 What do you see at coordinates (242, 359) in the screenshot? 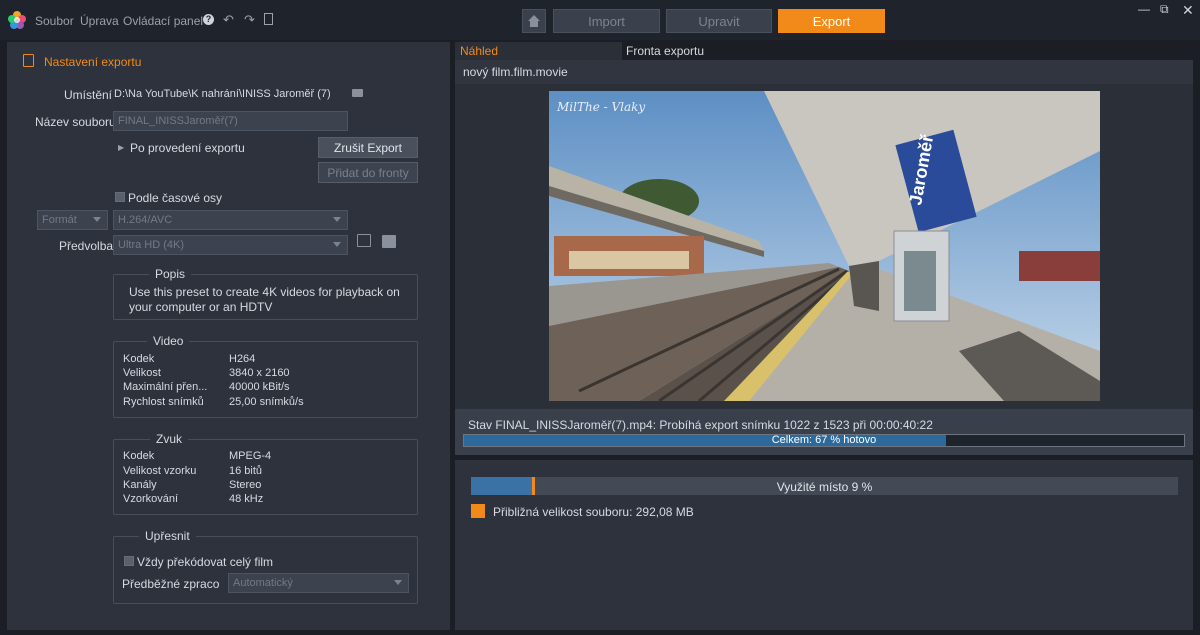
I see `video-value: H264` at bounding box center [242, 359].